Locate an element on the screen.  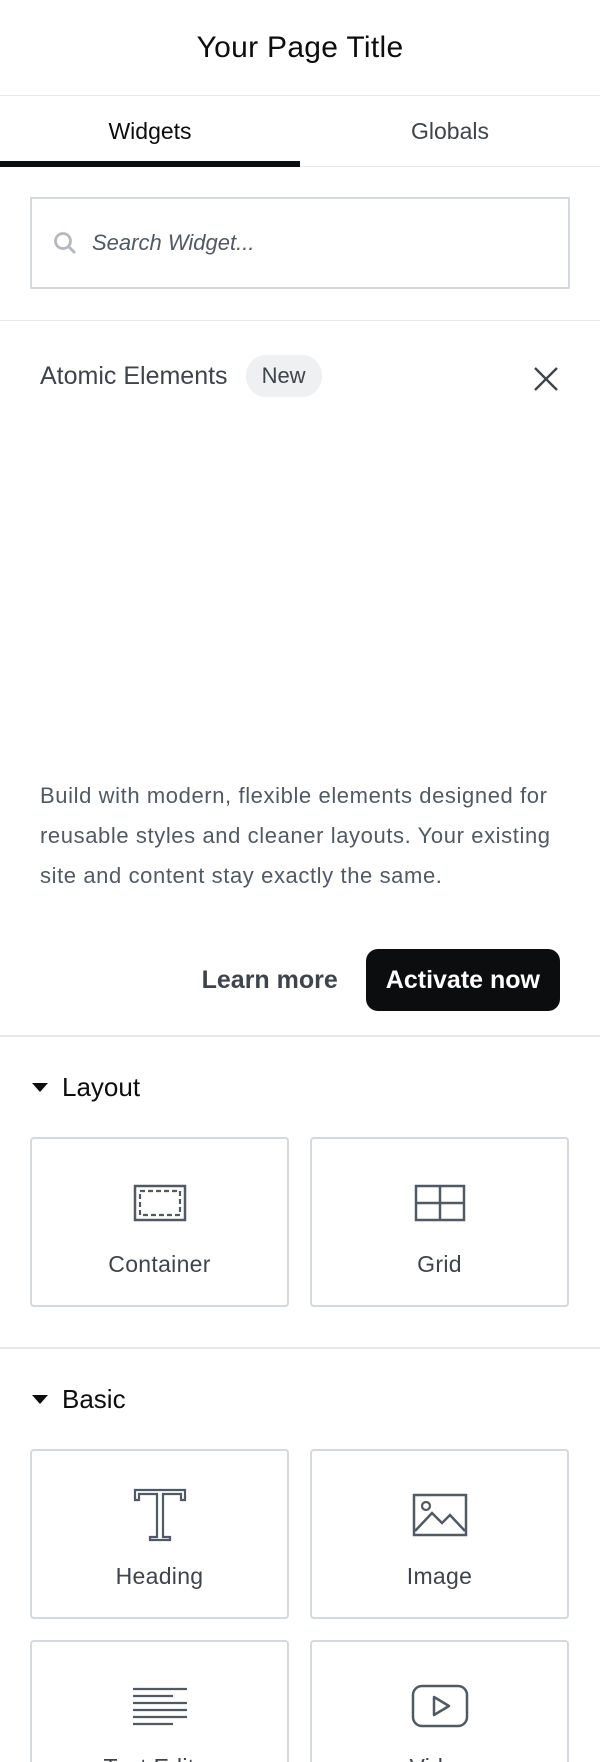
new-badge: New is located at coordinates (283, 376).